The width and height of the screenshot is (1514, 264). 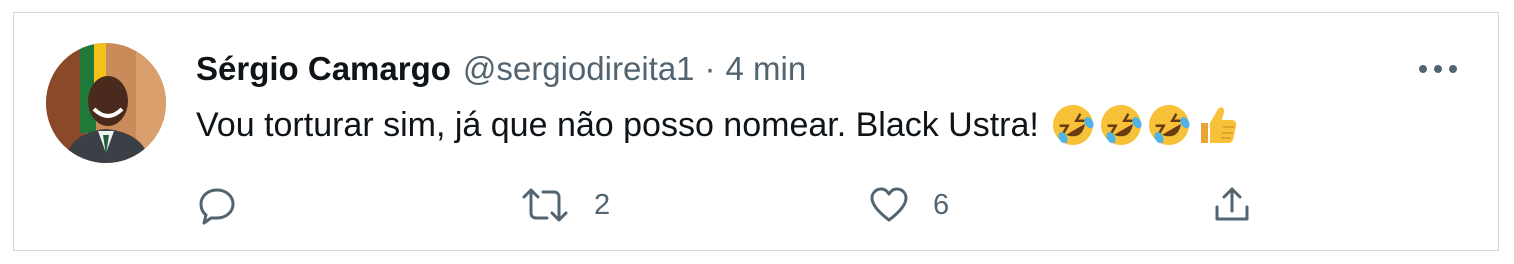 What do you see at coordinates (545, 205) in the screenshot?
I see `retweet-icon` at bounding box center [545, 205].